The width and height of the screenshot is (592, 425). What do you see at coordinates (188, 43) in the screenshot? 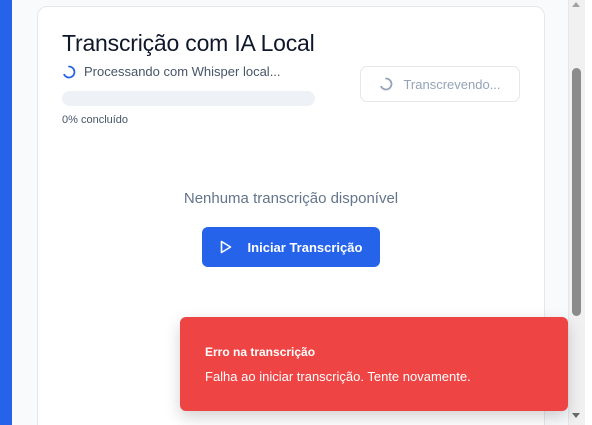
I see `page-title: Transcrição com IA Local` at bounding box center [188, 43].